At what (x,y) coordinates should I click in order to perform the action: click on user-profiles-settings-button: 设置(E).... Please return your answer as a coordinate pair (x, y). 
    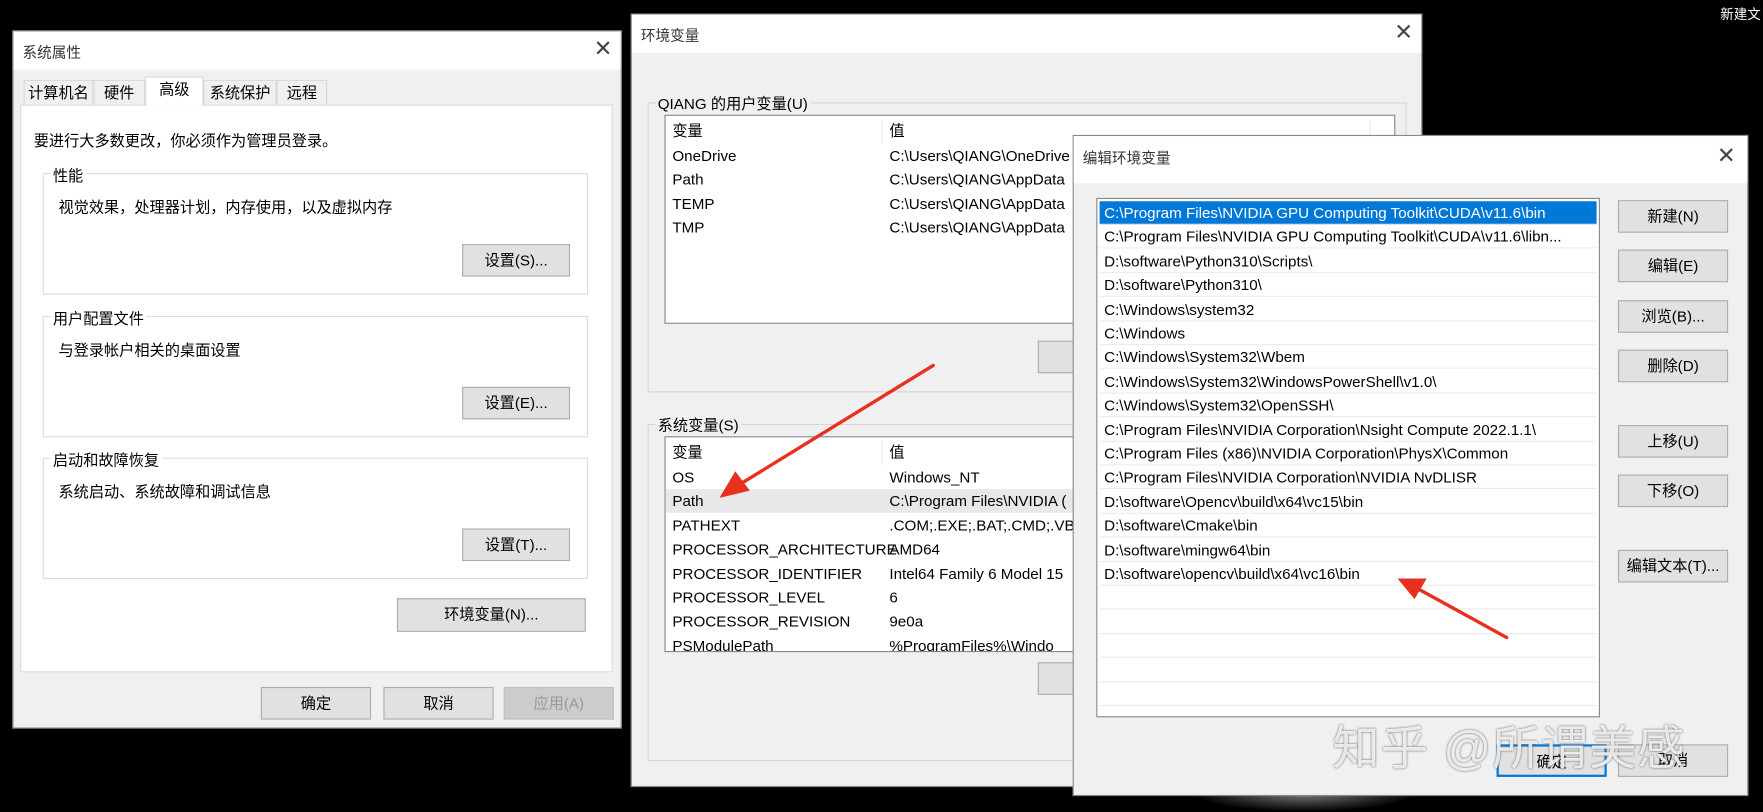
    Looking at the image, I should click on (516, 403).